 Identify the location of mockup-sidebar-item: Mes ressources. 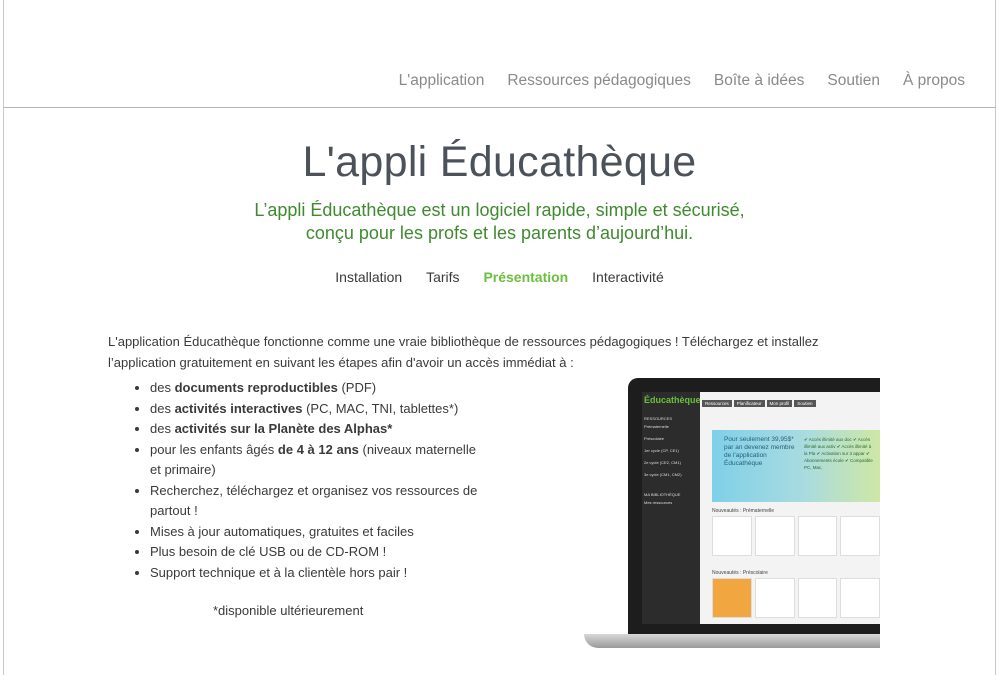
(658, 502).